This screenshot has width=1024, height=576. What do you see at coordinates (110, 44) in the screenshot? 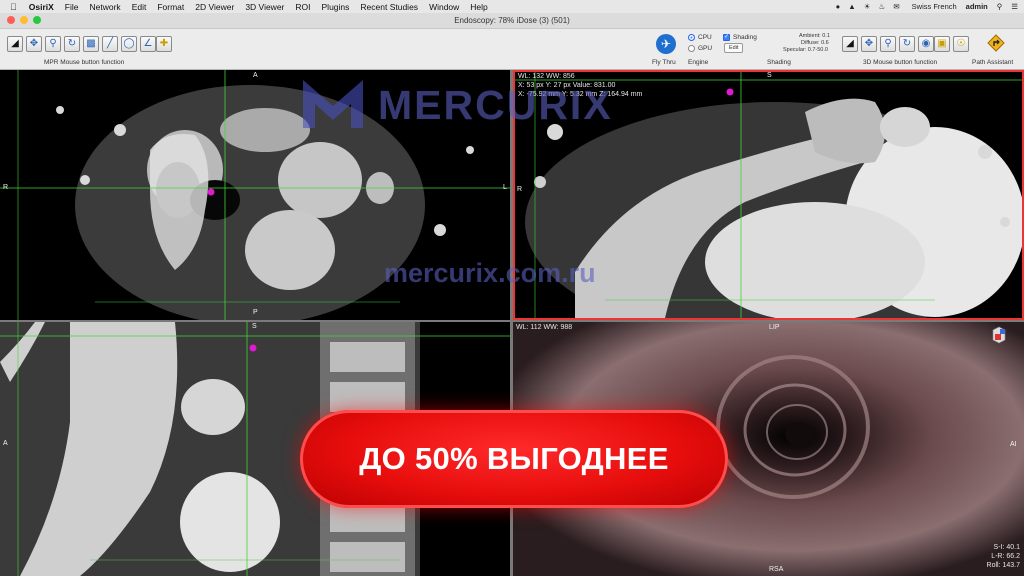
I see `length-tool-icon: ╱` at bounding box center [110, 44].